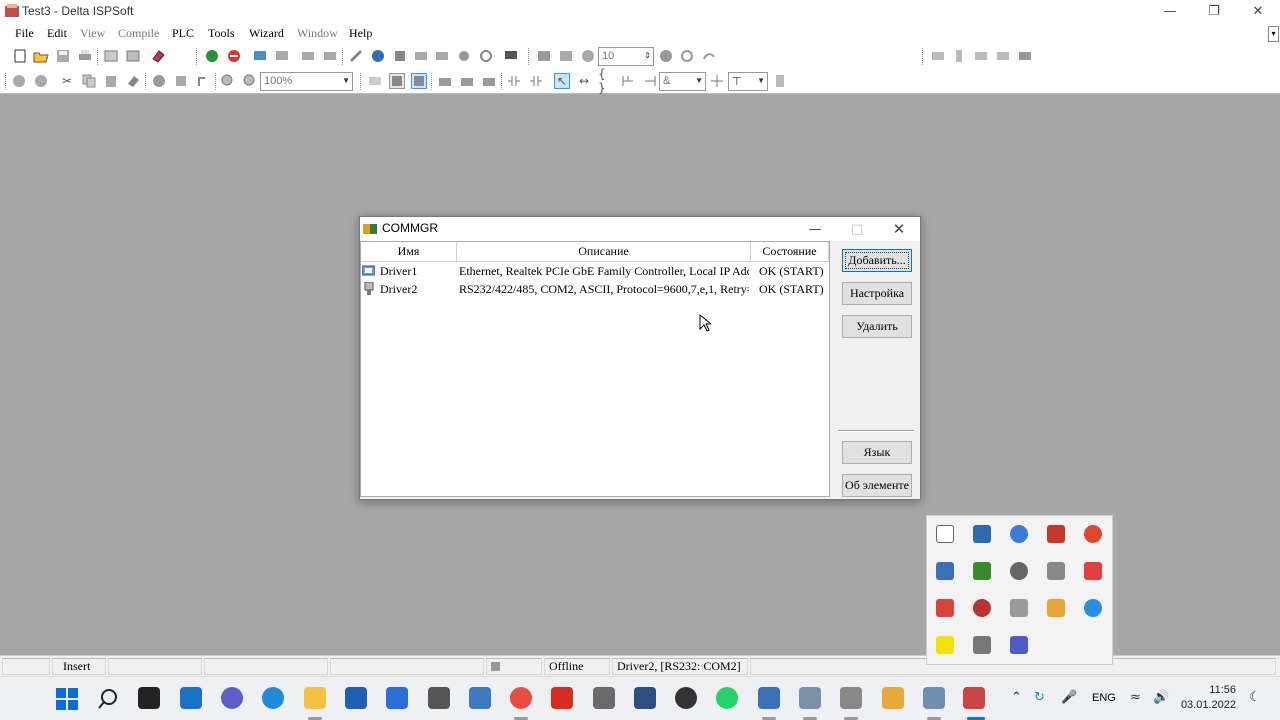 The image size is (1280, 720). Describe the element at coordinates (308, 56) in the screenshot. I see `online-mode-icon` at that location.